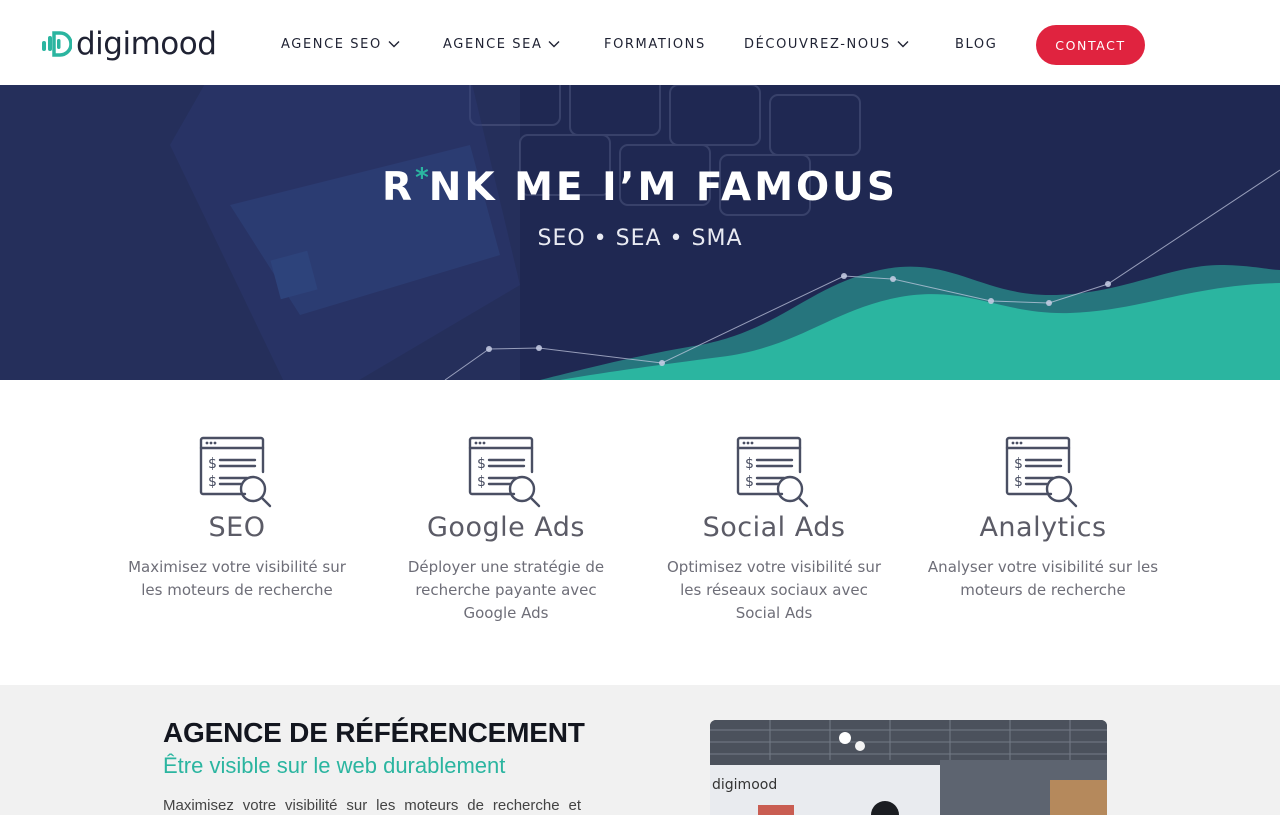 This screenshot has height=815, width=1280. What do you see at coordinates (1043, 527) in the screenshot?
I see `service-title: Analytics` at bounding box center [1043, 527].